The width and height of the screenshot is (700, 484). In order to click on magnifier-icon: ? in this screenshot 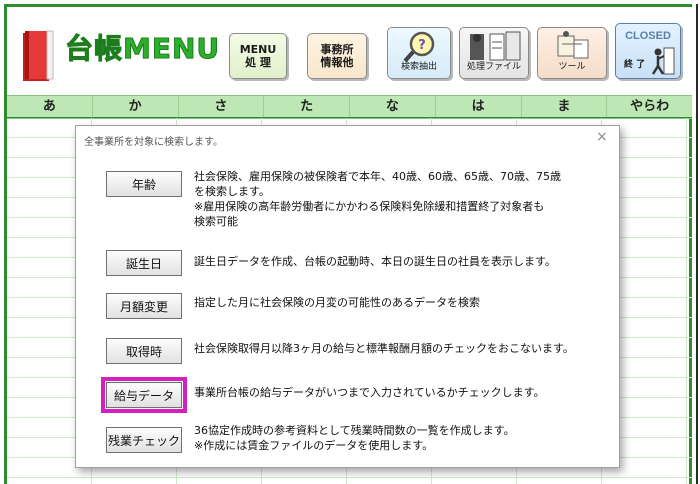, I will do `click(419, 47)`.